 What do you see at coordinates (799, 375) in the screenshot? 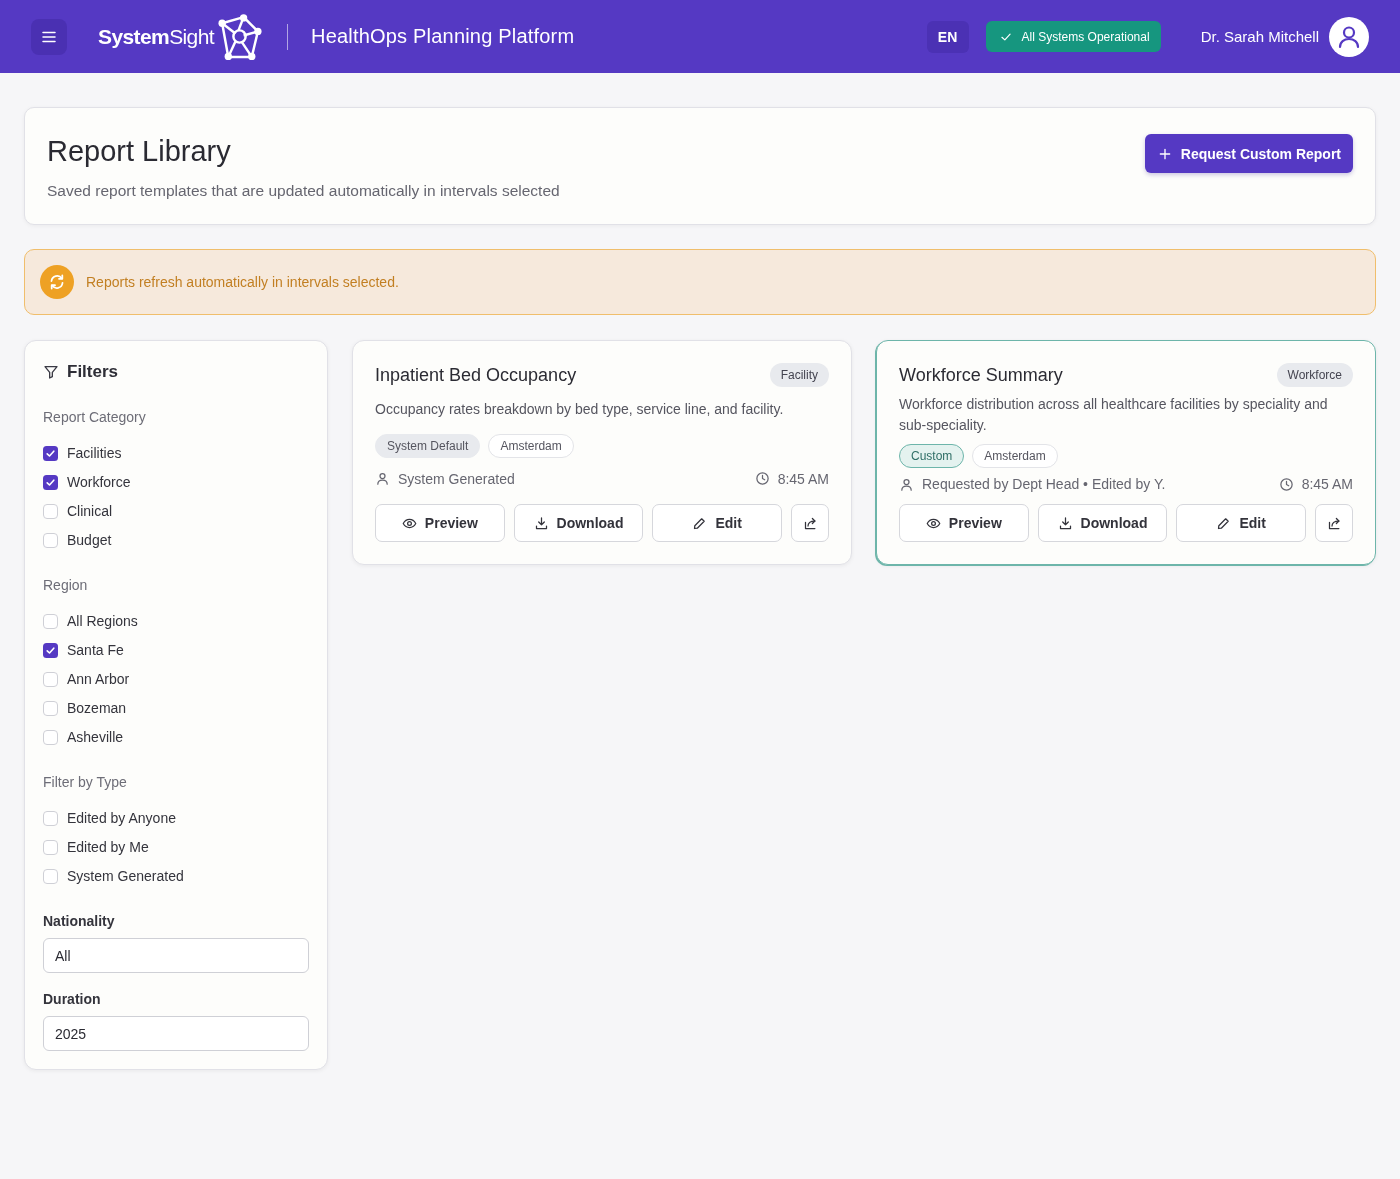
I see `category-tag: Facility` at bounding box center [799, 375].